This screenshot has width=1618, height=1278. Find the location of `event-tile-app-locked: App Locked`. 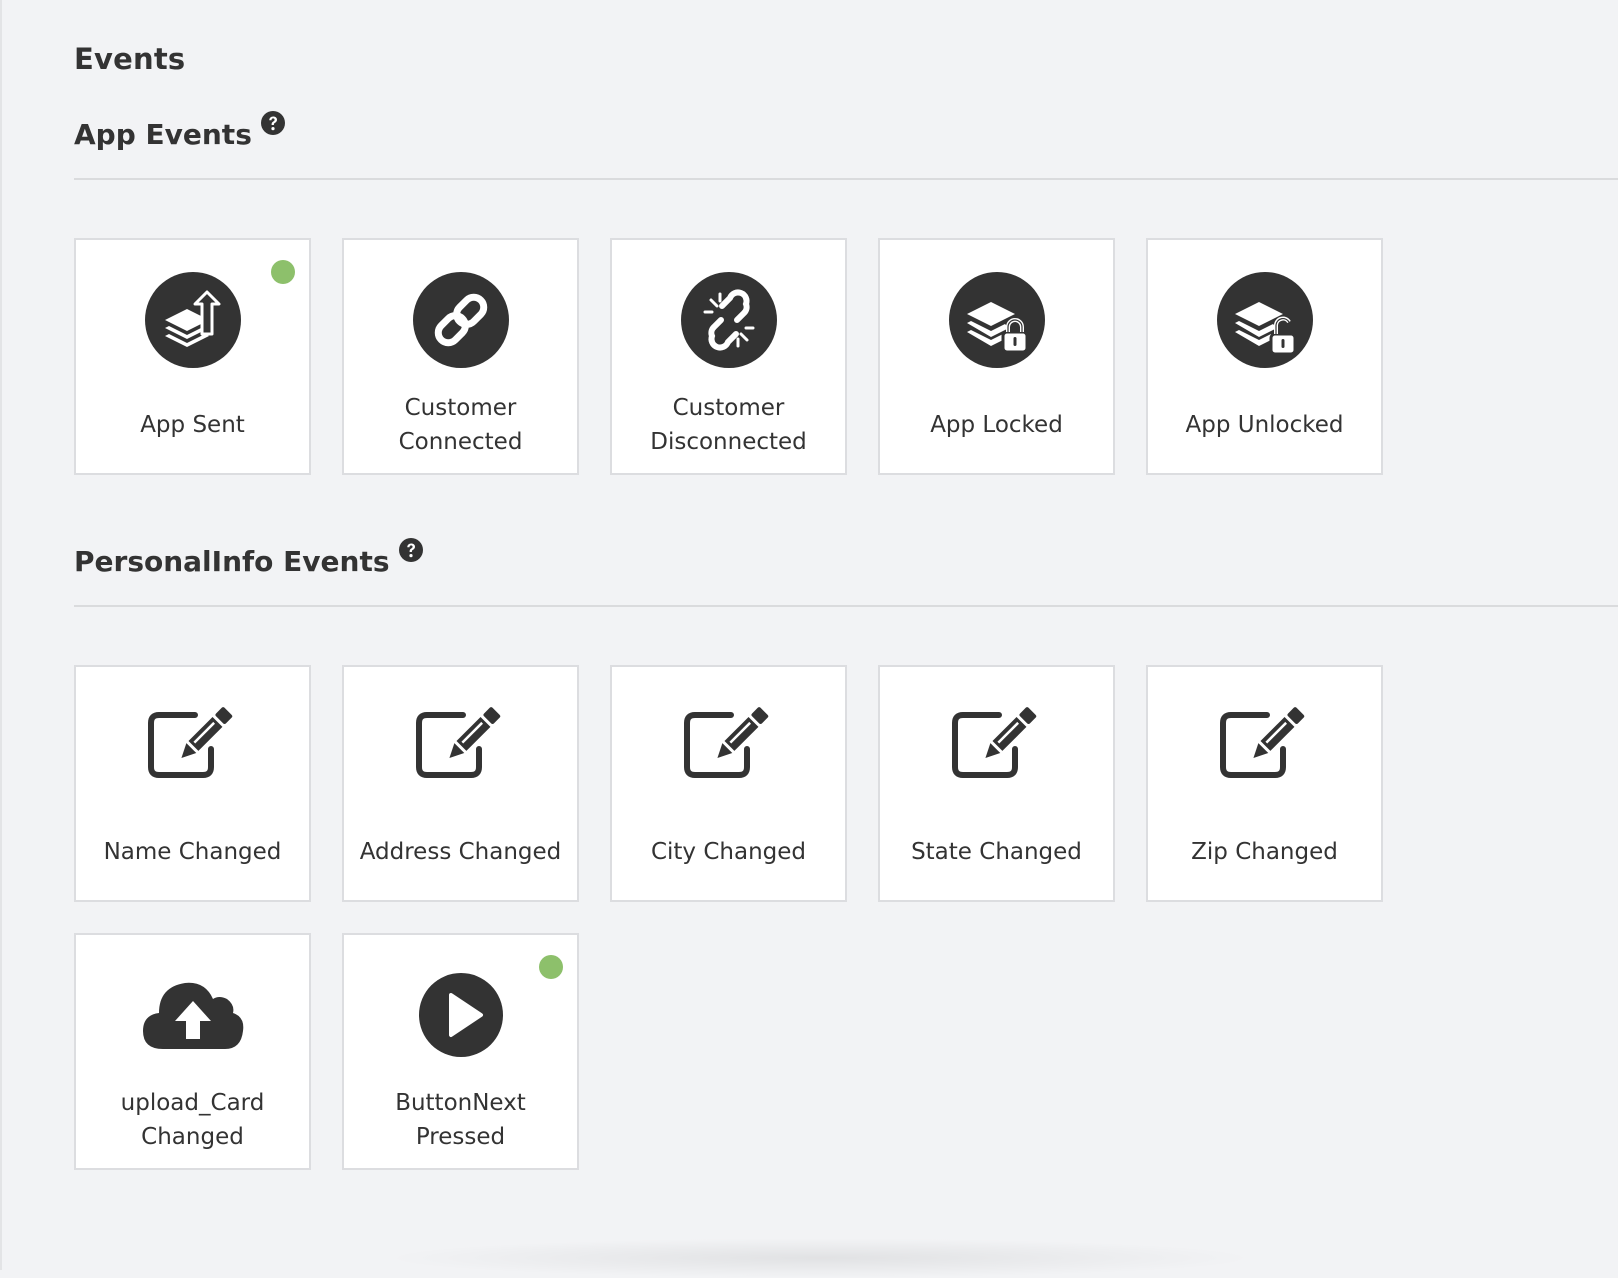

event-tile-app-locked: App Locked is located at coordinates (996, 356).